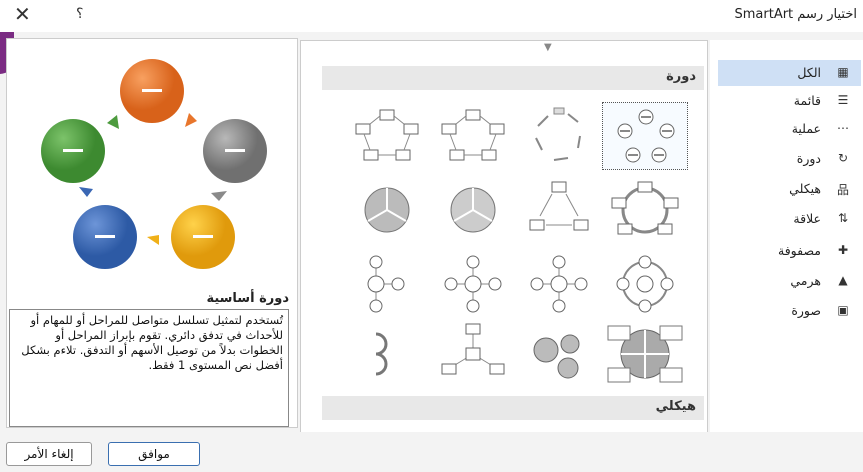  Describe the element at coordinates (789, 281) in the screenshot. I see `sidebar-item-pyramid: ▲ هرمي` at that location.